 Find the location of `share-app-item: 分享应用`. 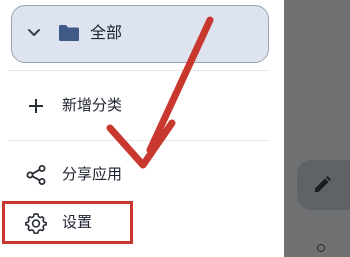

share-app-item: 分享应用 is located at coordinates (142, 175).